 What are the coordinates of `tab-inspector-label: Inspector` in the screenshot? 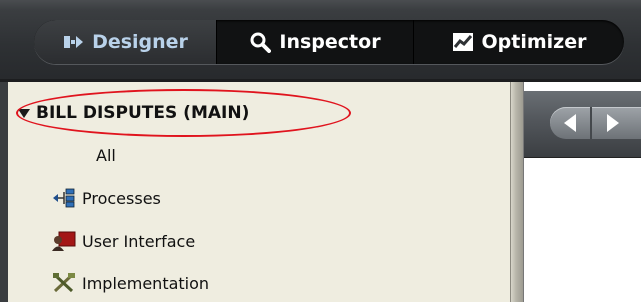 It's located at (330, 42).